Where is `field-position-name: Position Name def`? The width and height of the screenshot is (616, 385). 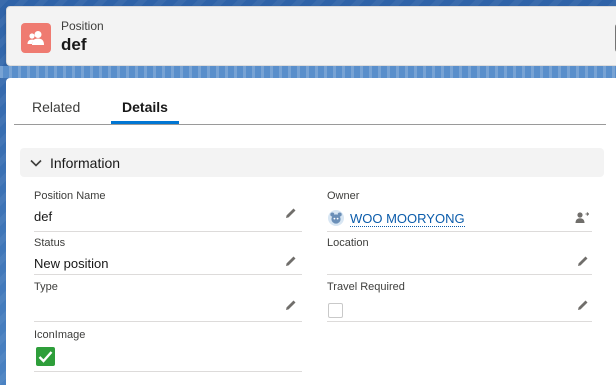 field-position-name: Position Name def is located at coordinates (168, 211).